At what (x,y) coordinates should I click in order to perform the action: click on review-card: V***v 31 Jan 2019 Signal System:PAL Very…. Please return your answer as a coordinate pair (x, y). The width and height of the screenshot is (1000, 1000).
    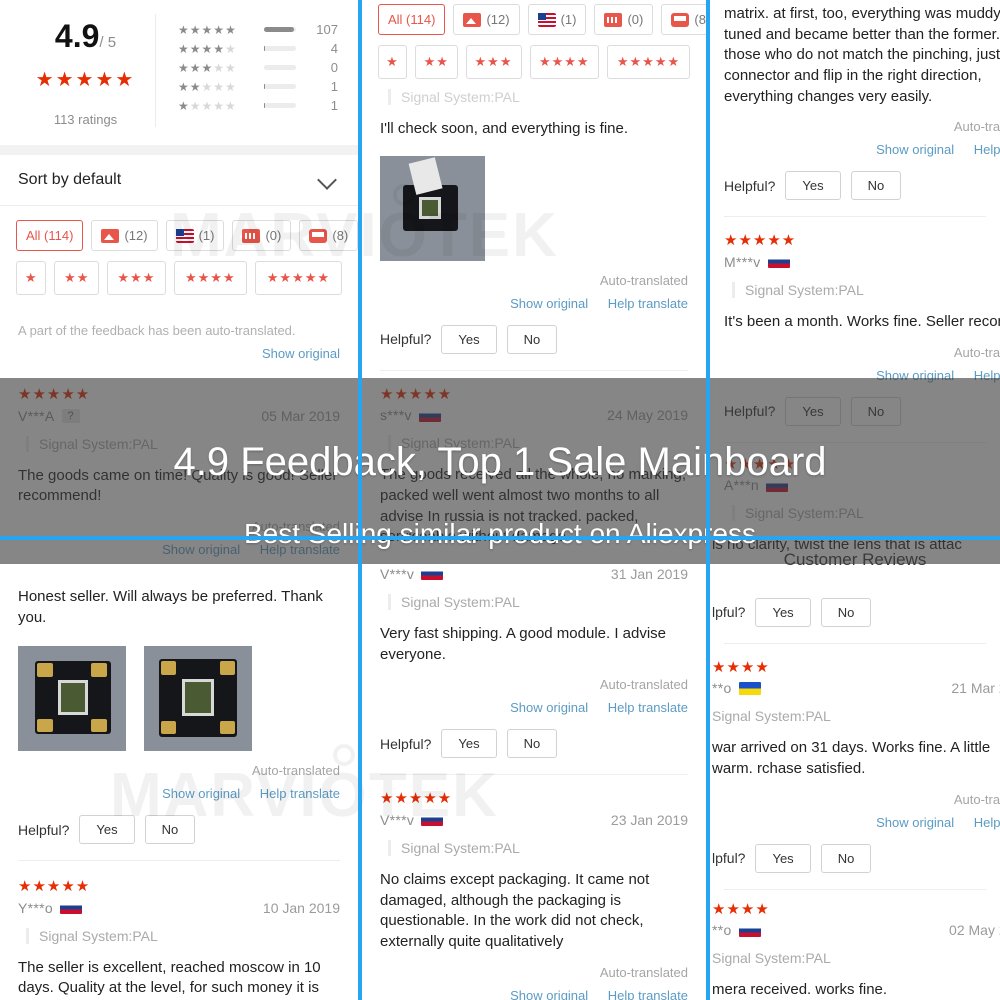
    Looking at the image, I should click on (534, 671).